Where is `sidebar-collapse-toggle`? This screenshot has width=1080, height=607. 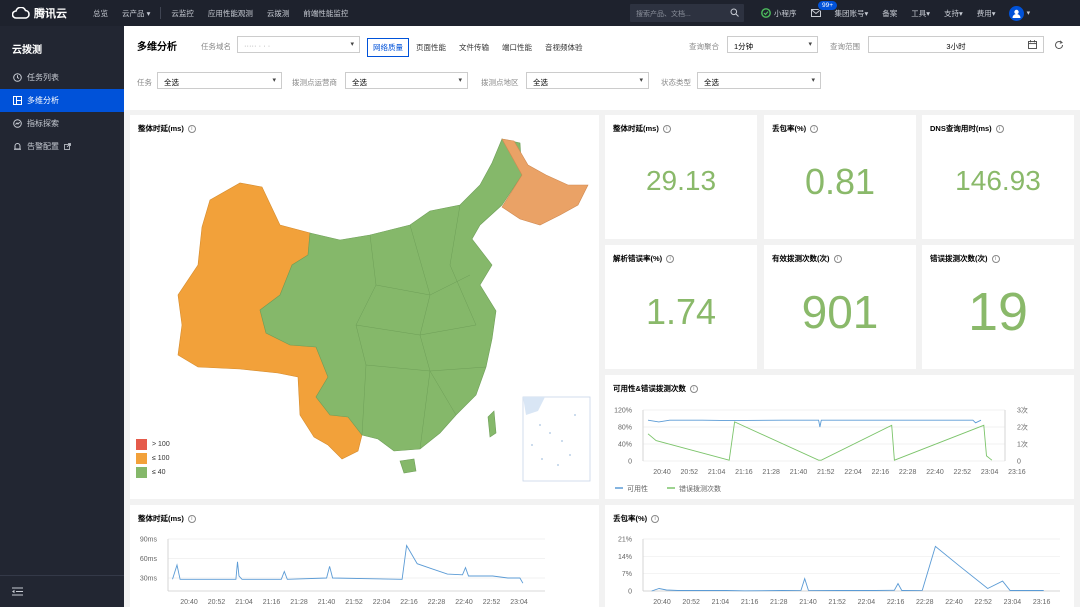
sidebar-collapse-toggle is located at coordinates (62, 591).